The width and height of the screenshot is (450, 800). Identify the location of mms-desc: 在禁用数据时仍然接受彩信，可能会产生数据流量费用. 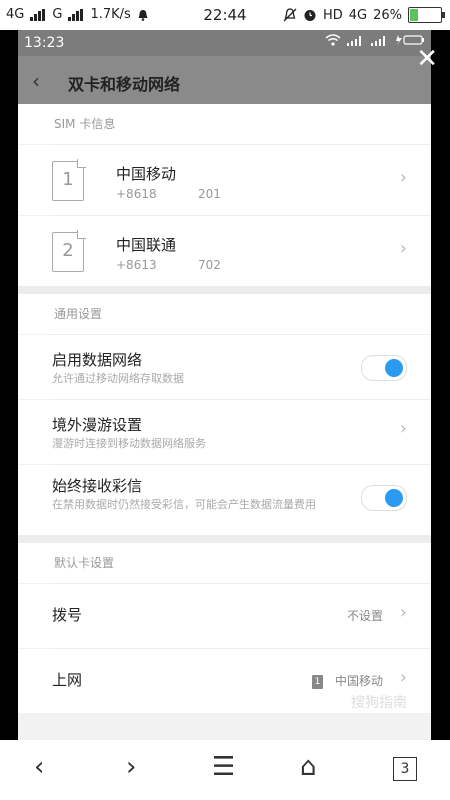
(184, 504).